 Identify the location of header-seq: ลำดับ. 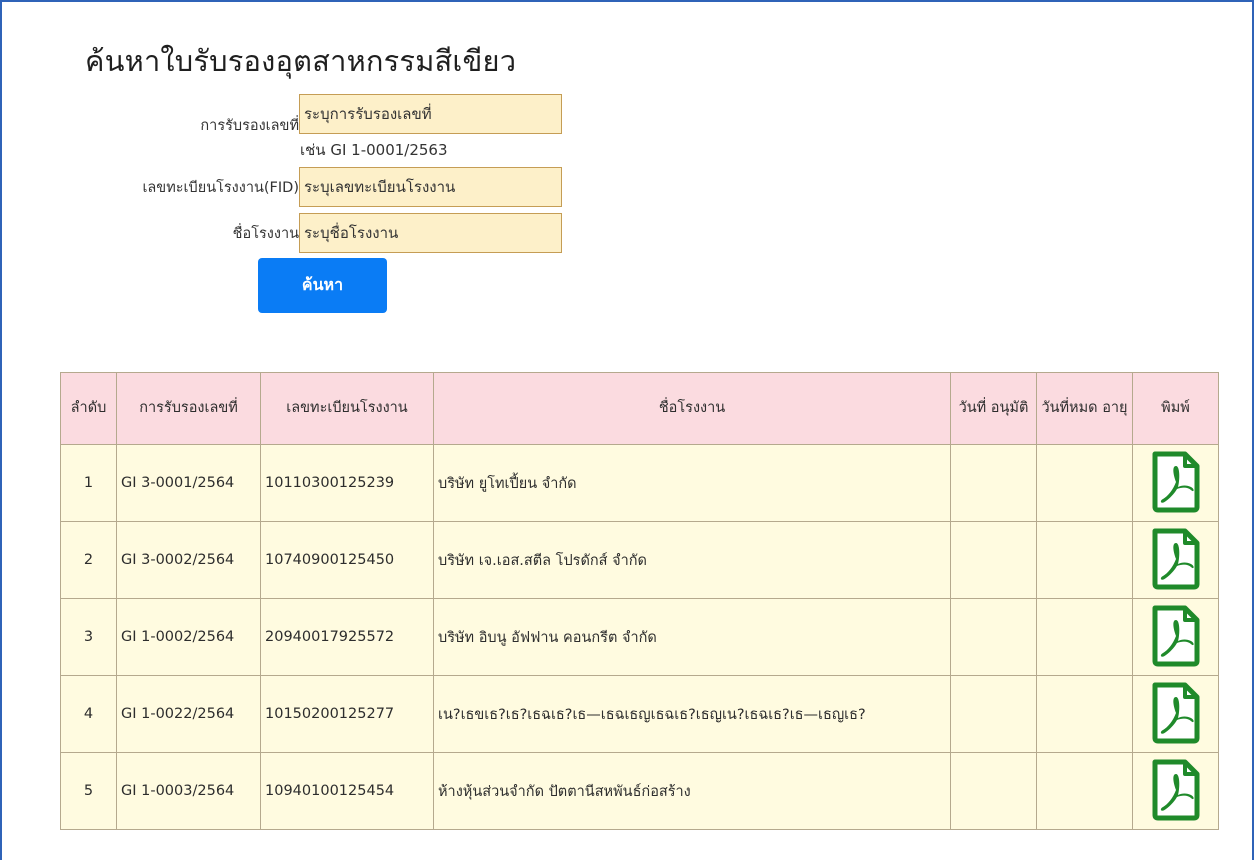
(88, 408).